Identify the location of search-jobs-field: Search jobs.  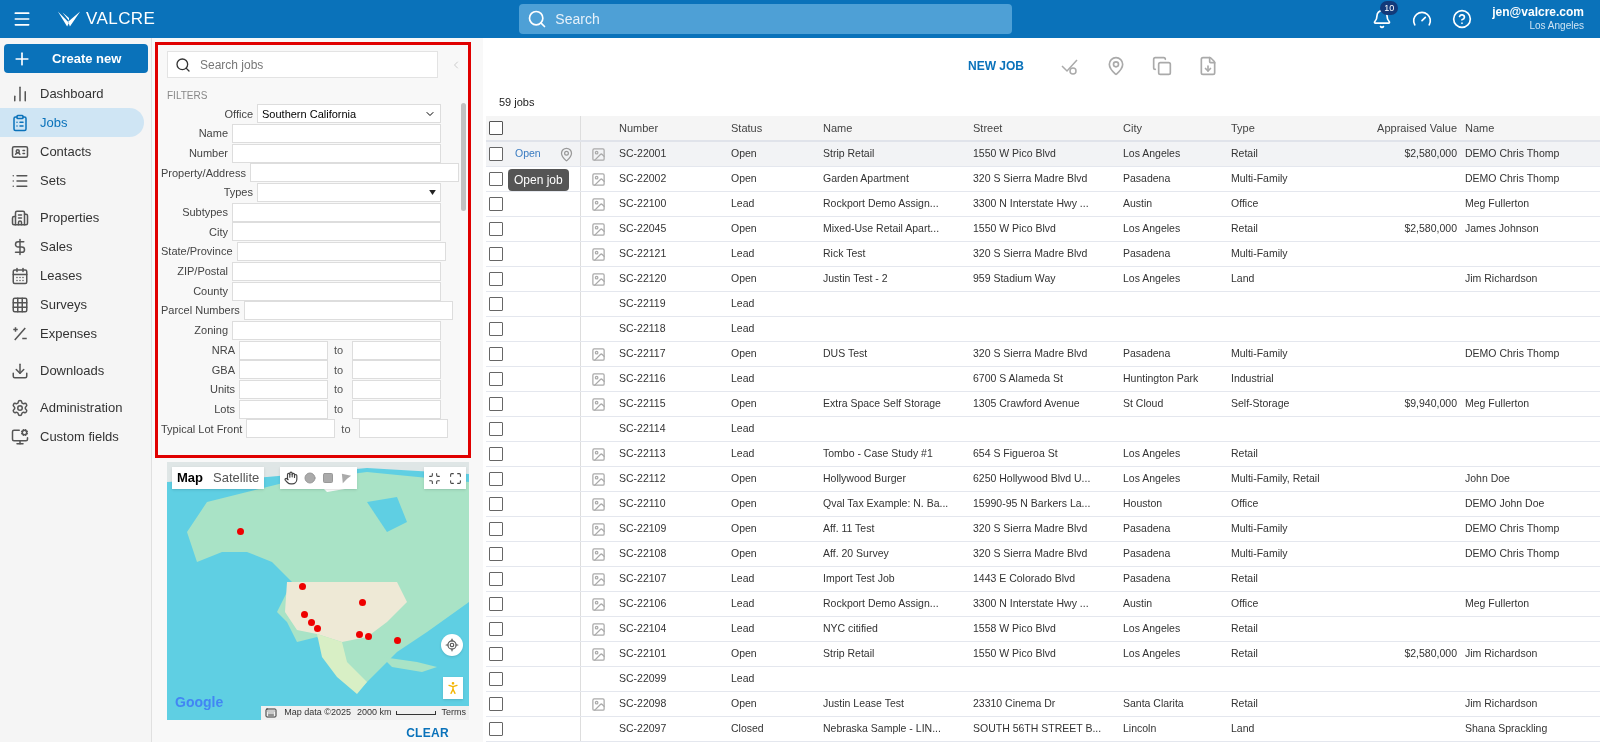
(302, 64).